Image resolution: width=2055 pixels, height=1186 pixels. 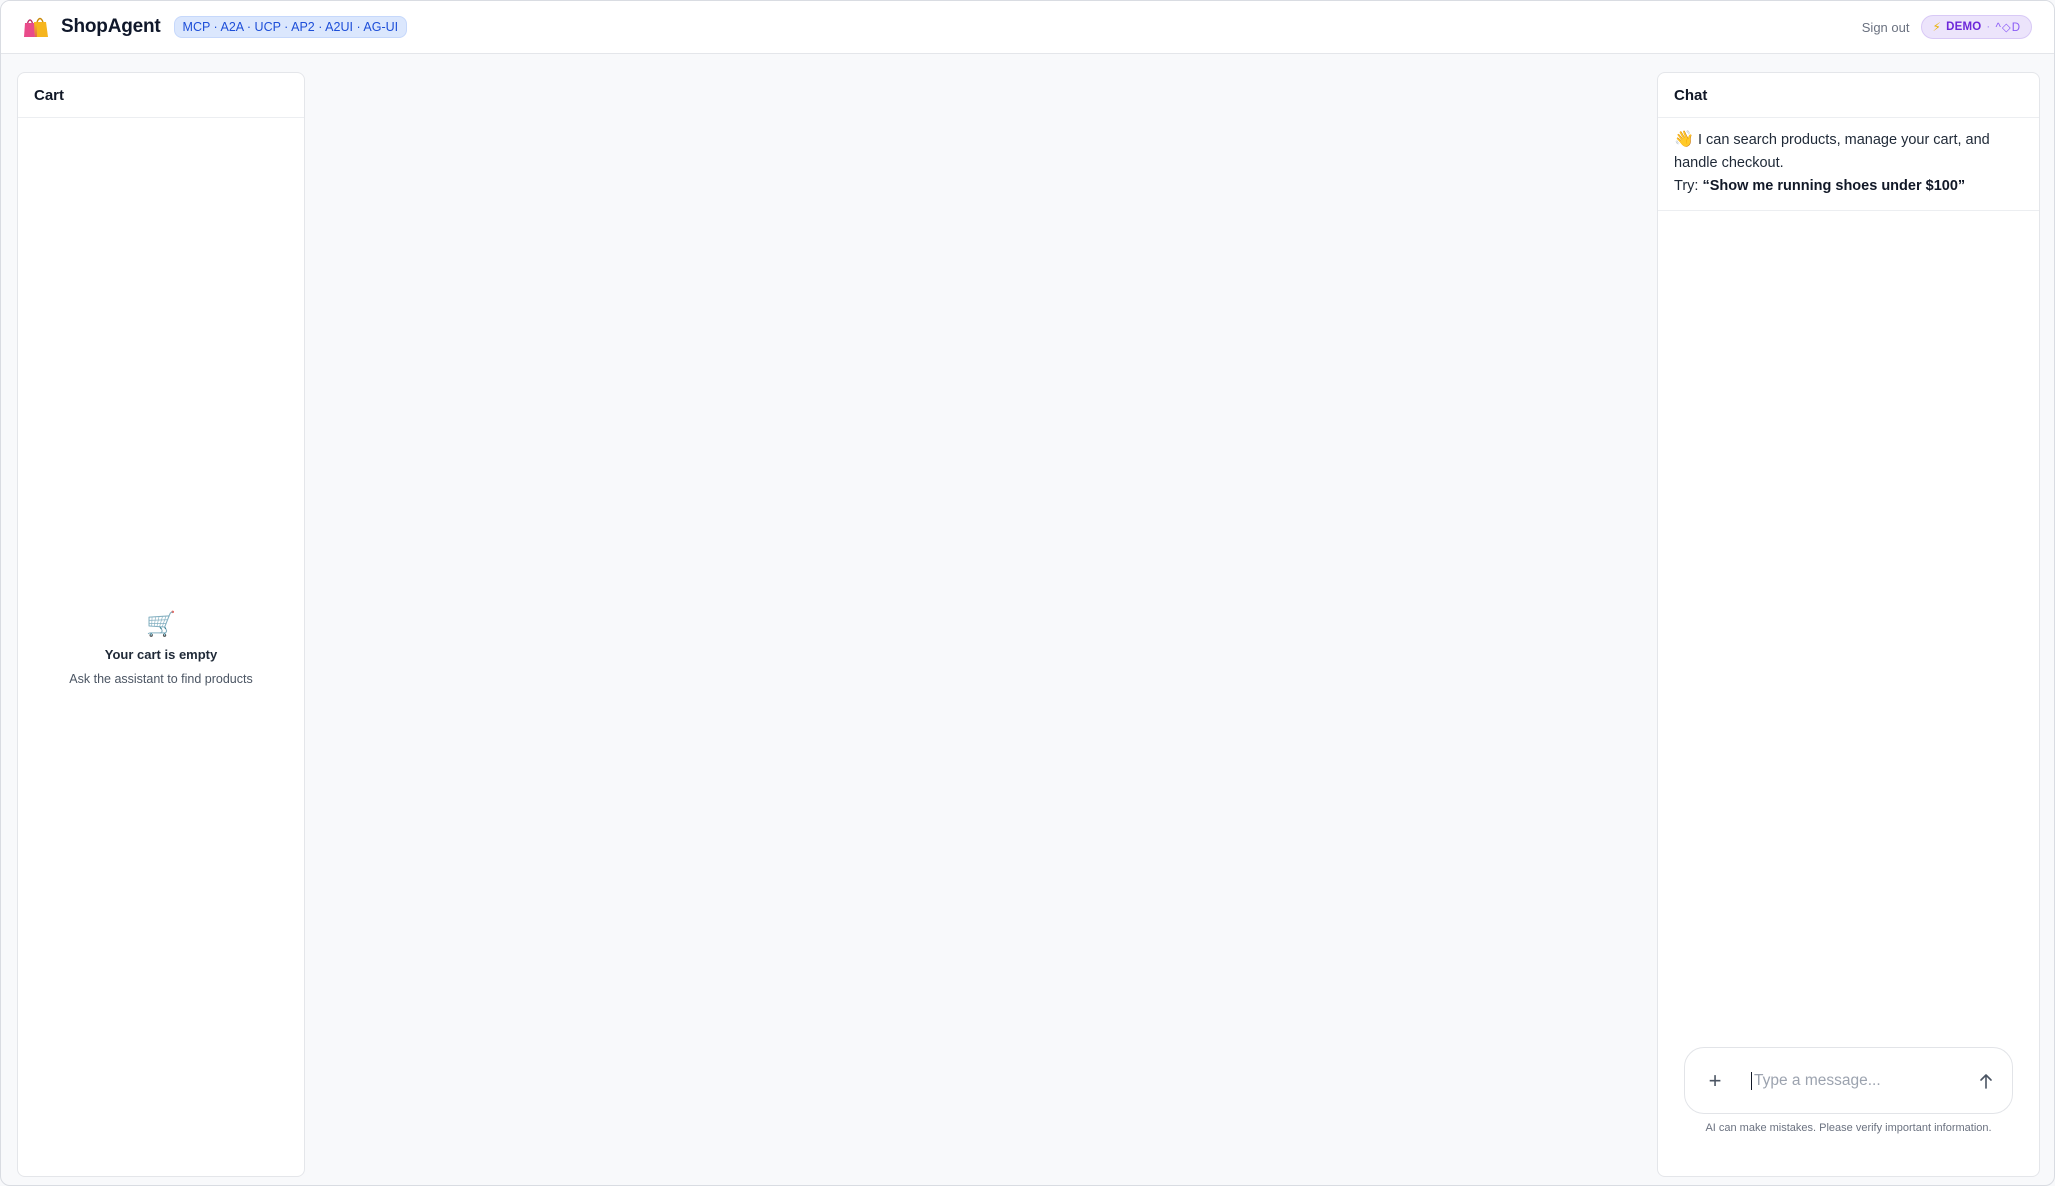 What do you see at coordinates (2008, 28) in the screenshot?
I see `demo-shortcut: ^◇D` at bounding box center [2008, 28].